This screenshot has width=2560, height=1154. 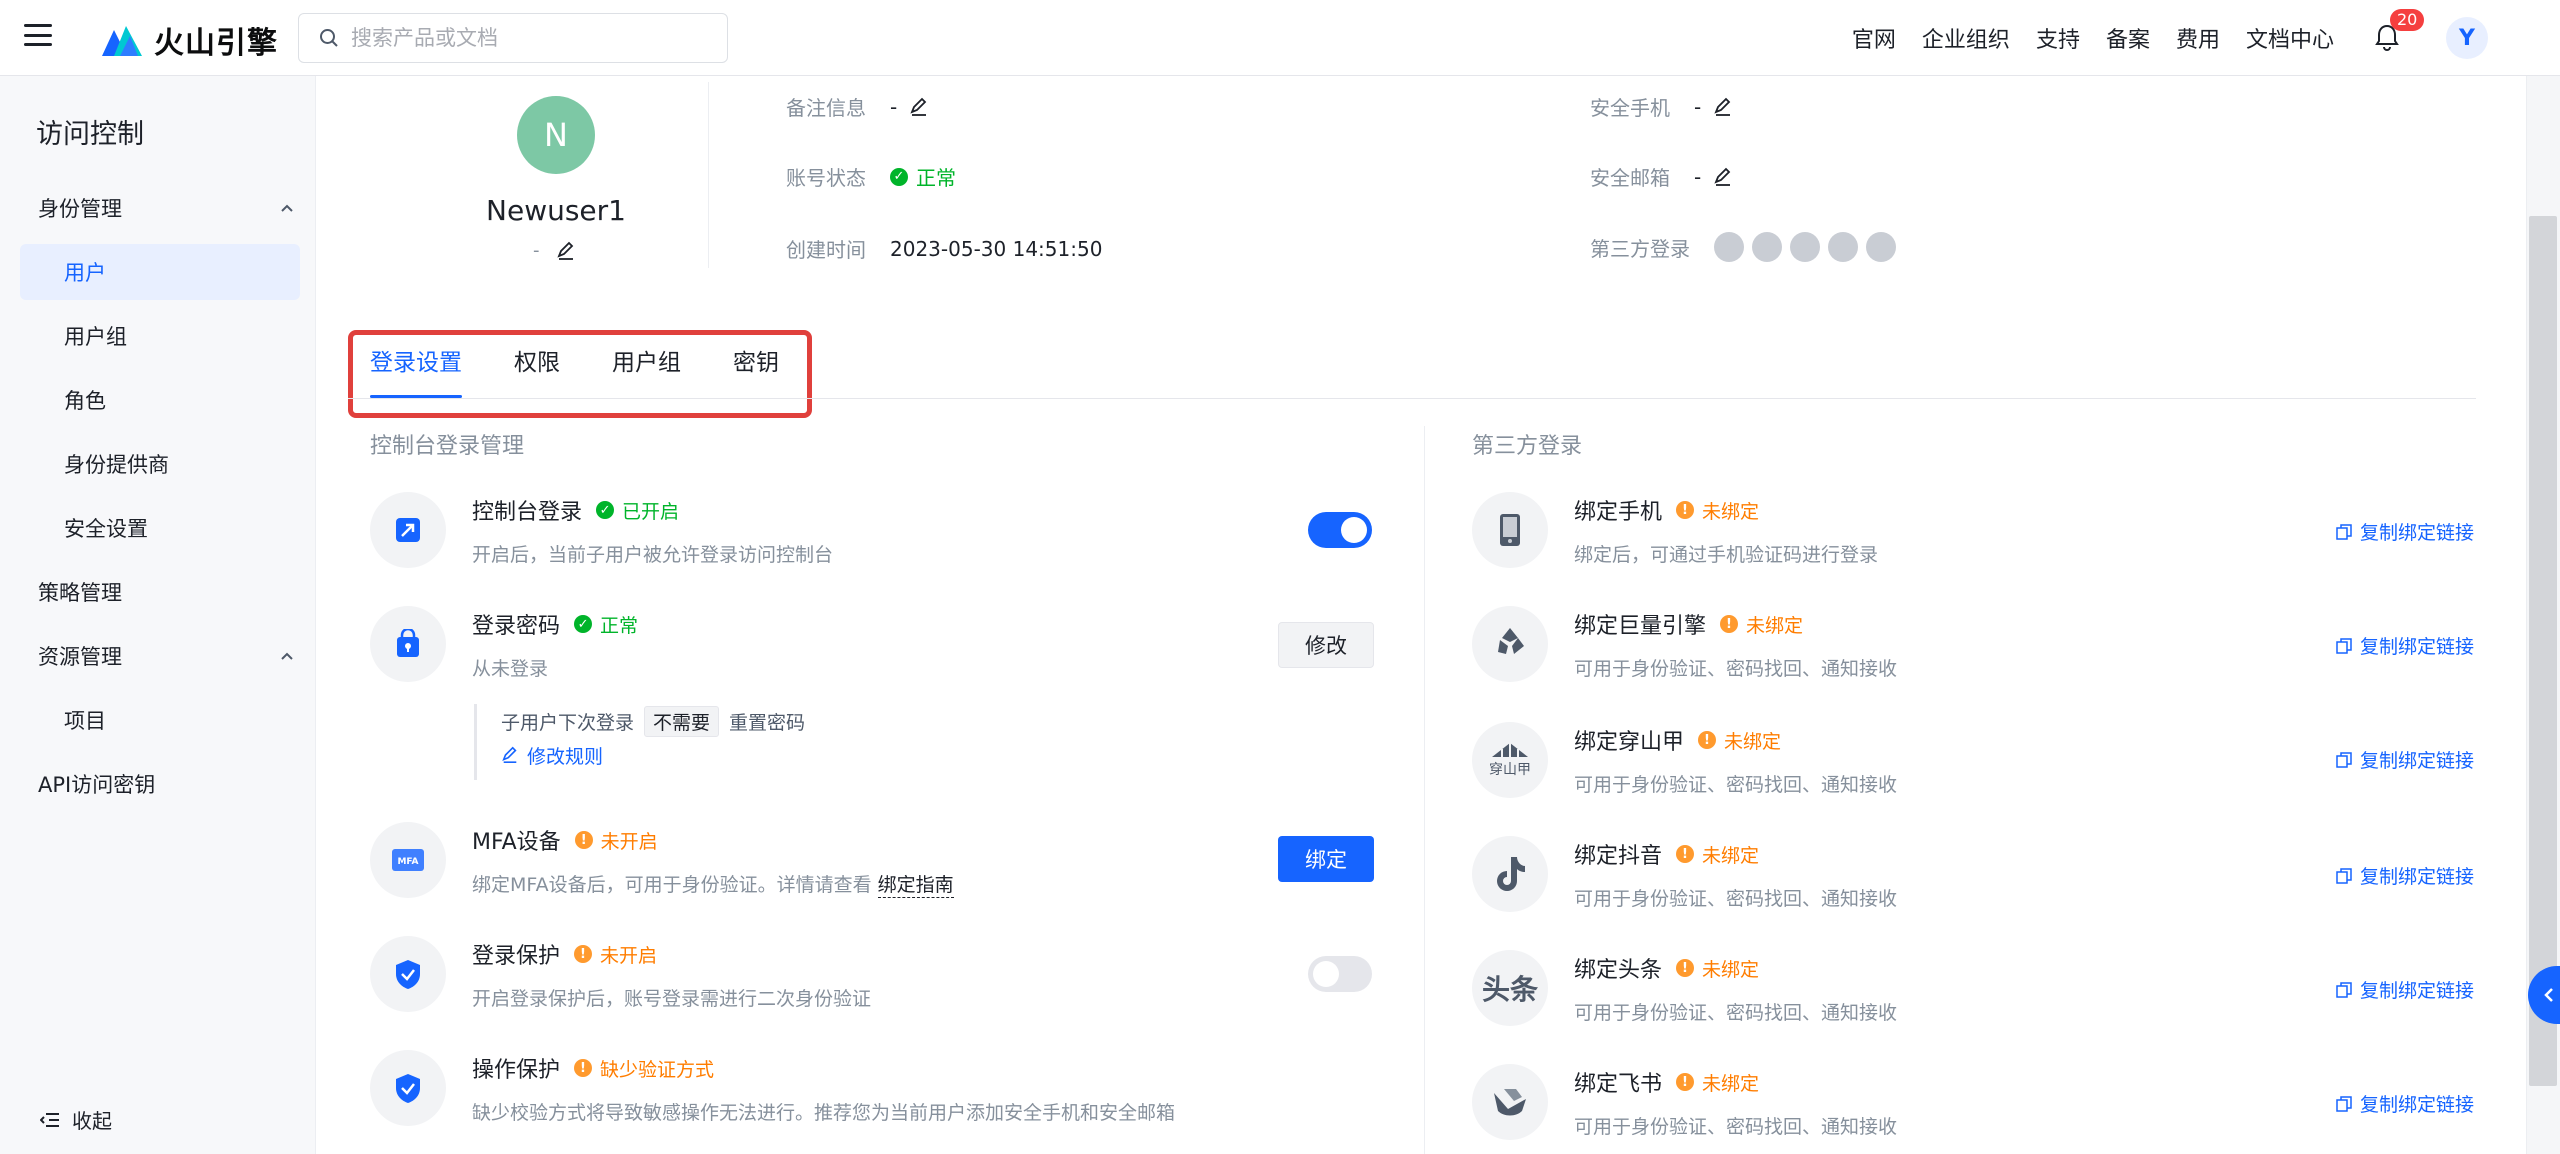 I want to click on field-label: 安全邮箱, so click(x=1630, y=178).